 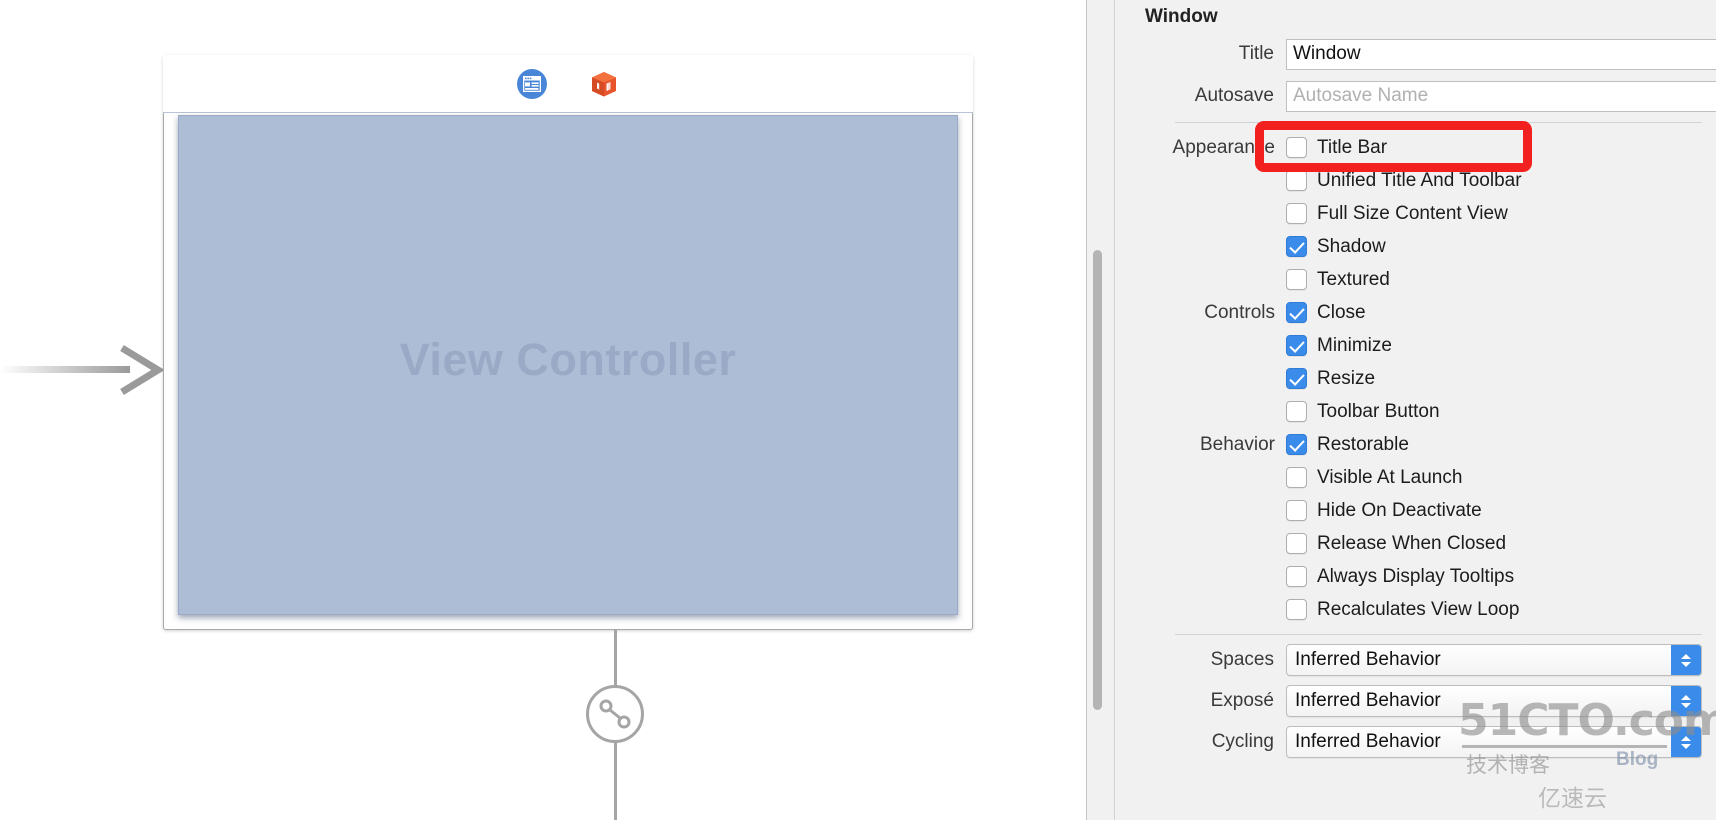 I want to click on label-spaces: Spaces, so click(x=1242, y=659).